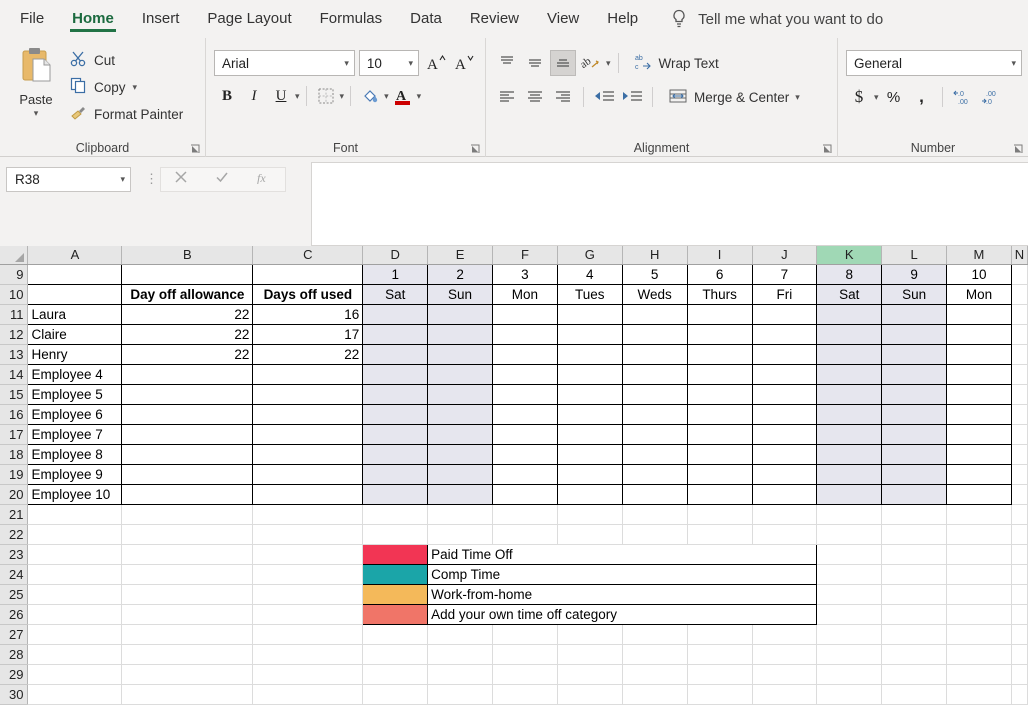  I want to click on cell-D29, so click(395, 674).